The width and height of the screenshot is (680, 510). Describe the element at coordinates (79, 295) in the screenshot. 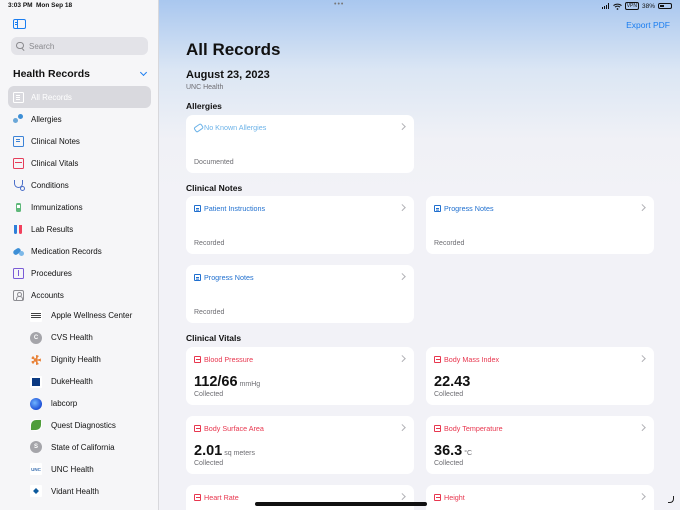

I see `sidebar-item-accounts: Accounts` at that location.